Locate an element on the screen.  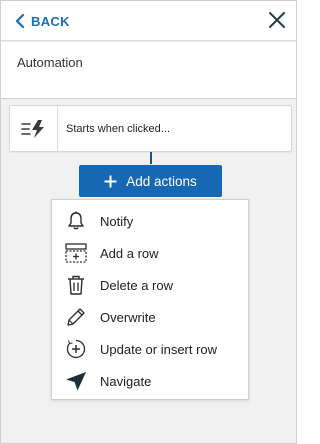
lightning-lines-icon is located at coordinates (32, 128).